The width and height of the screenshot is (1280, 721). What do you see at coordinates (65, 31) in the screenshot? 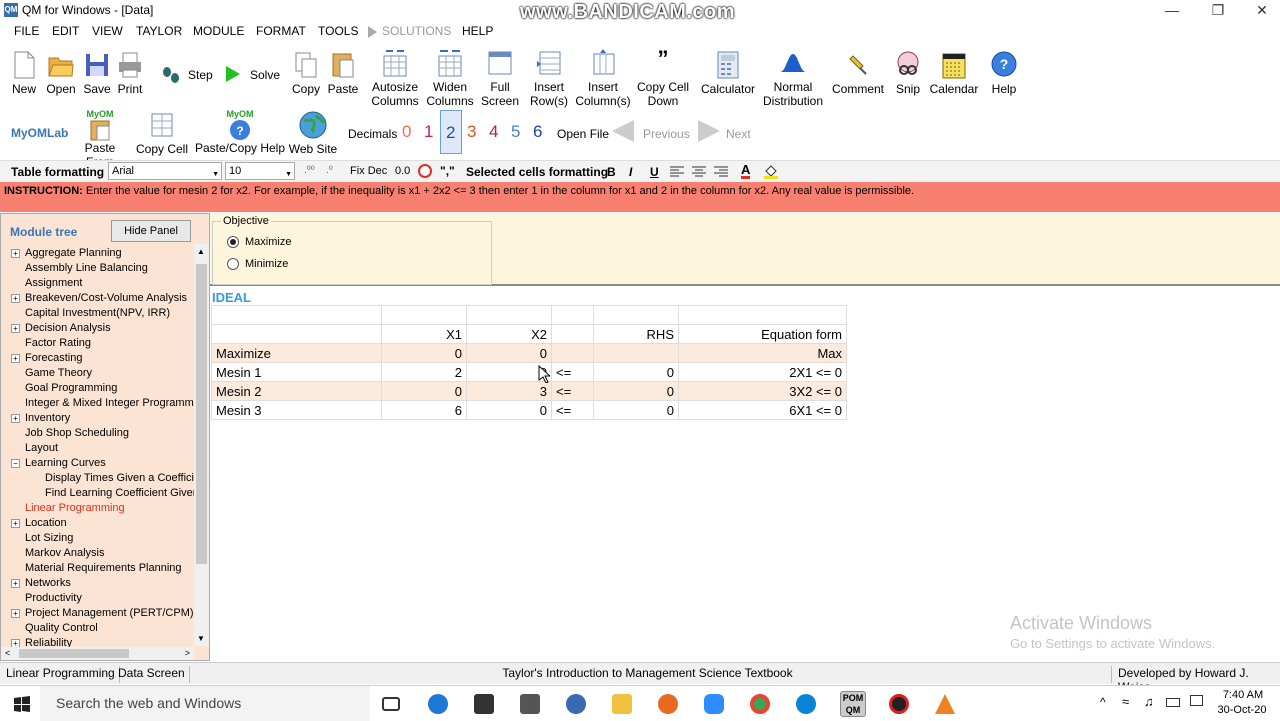
I see `menu-edit: EDIT` at bounding box center [65, 31].